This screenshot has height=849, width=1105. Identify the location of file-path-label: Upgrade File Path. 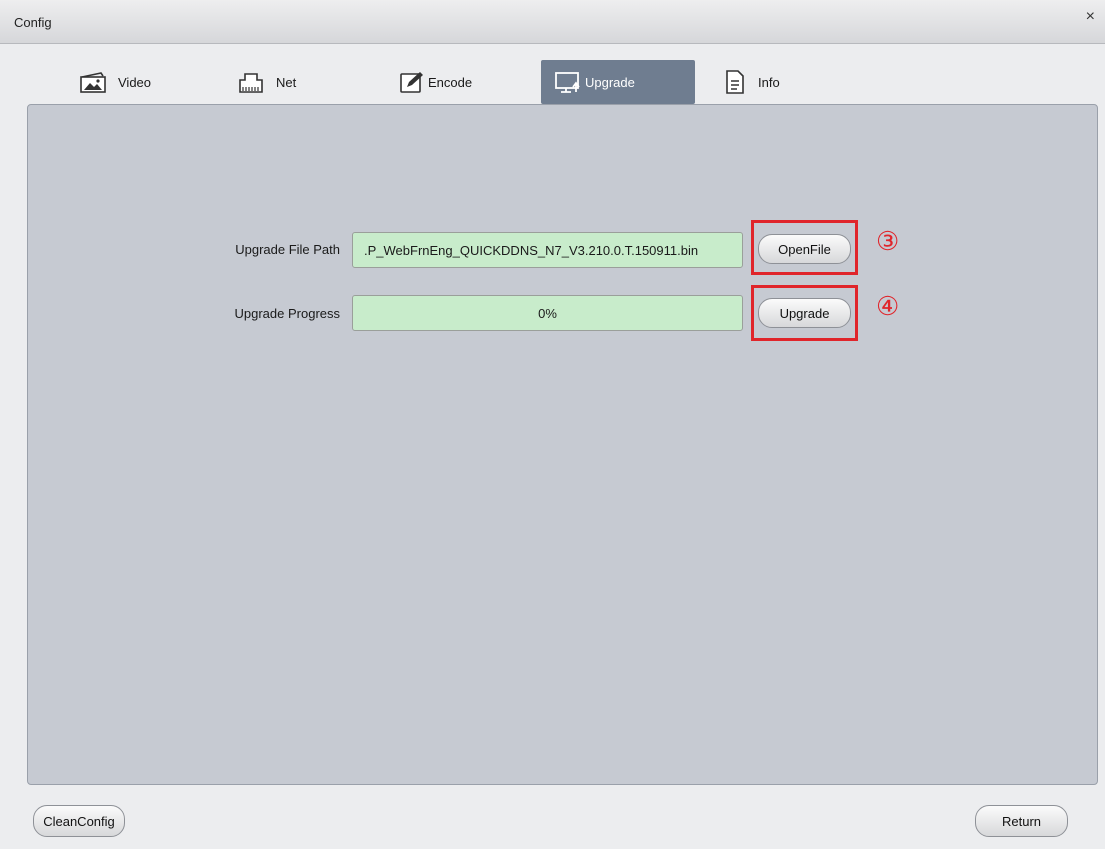
(287, 249).